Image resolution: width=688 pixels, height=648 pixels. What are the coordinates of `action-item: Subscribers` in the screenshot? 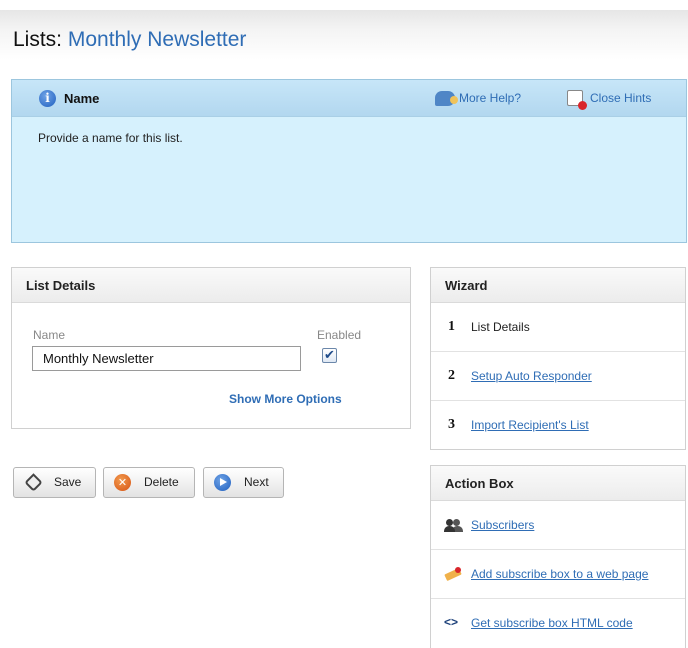 It's located at (558, 525).